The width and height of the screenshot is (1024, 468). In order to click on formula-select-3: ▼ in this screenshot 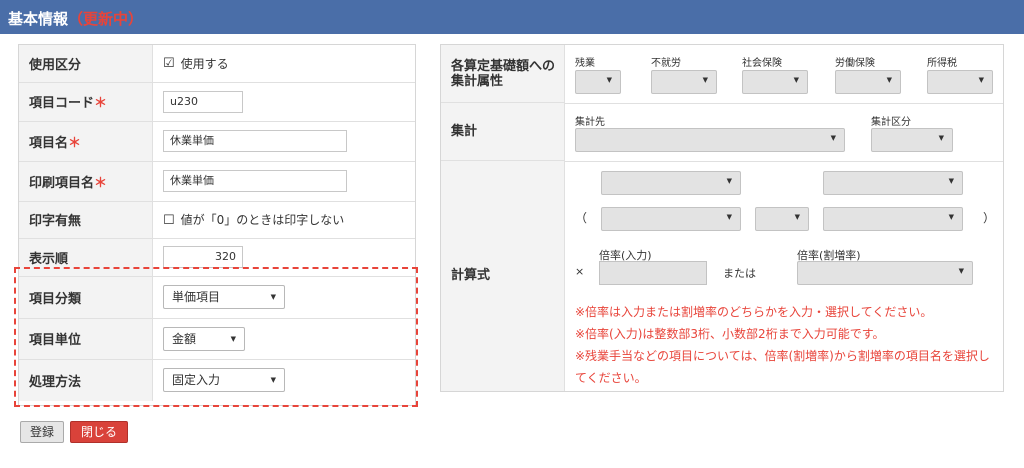, I will do `click(671, 219)`.